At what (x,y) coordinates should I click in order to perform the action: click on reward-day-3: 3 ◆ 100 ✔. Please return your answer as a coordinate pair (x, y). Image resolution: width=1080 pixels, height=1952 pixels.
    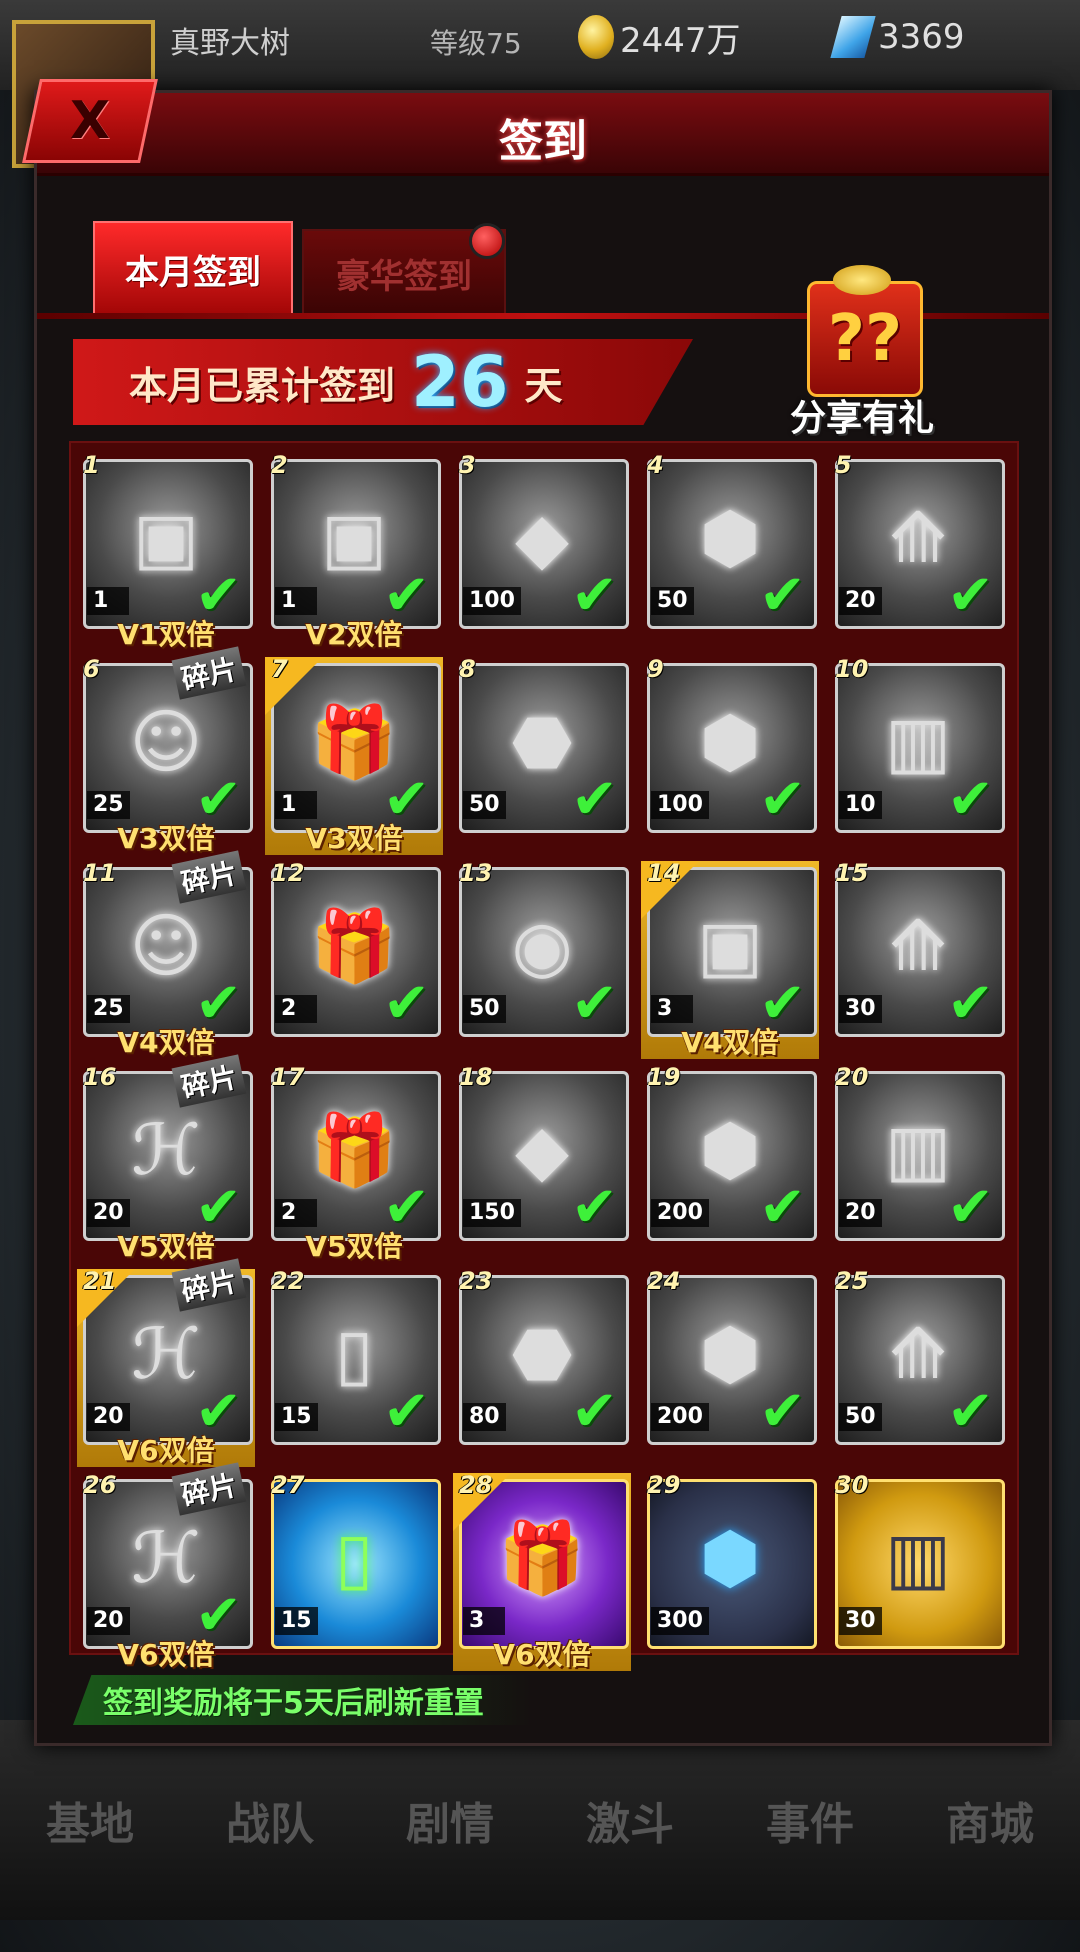
    Looking at the image, I should click on (542, 551).